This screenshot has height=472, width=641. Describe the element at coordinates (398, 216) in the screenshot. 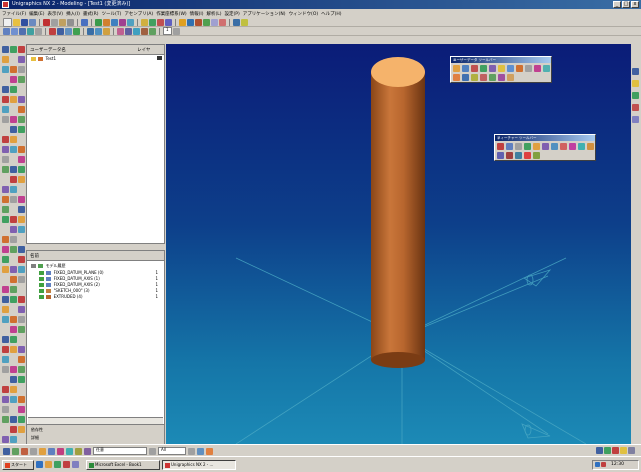

I see `cylinder-body` at that location.